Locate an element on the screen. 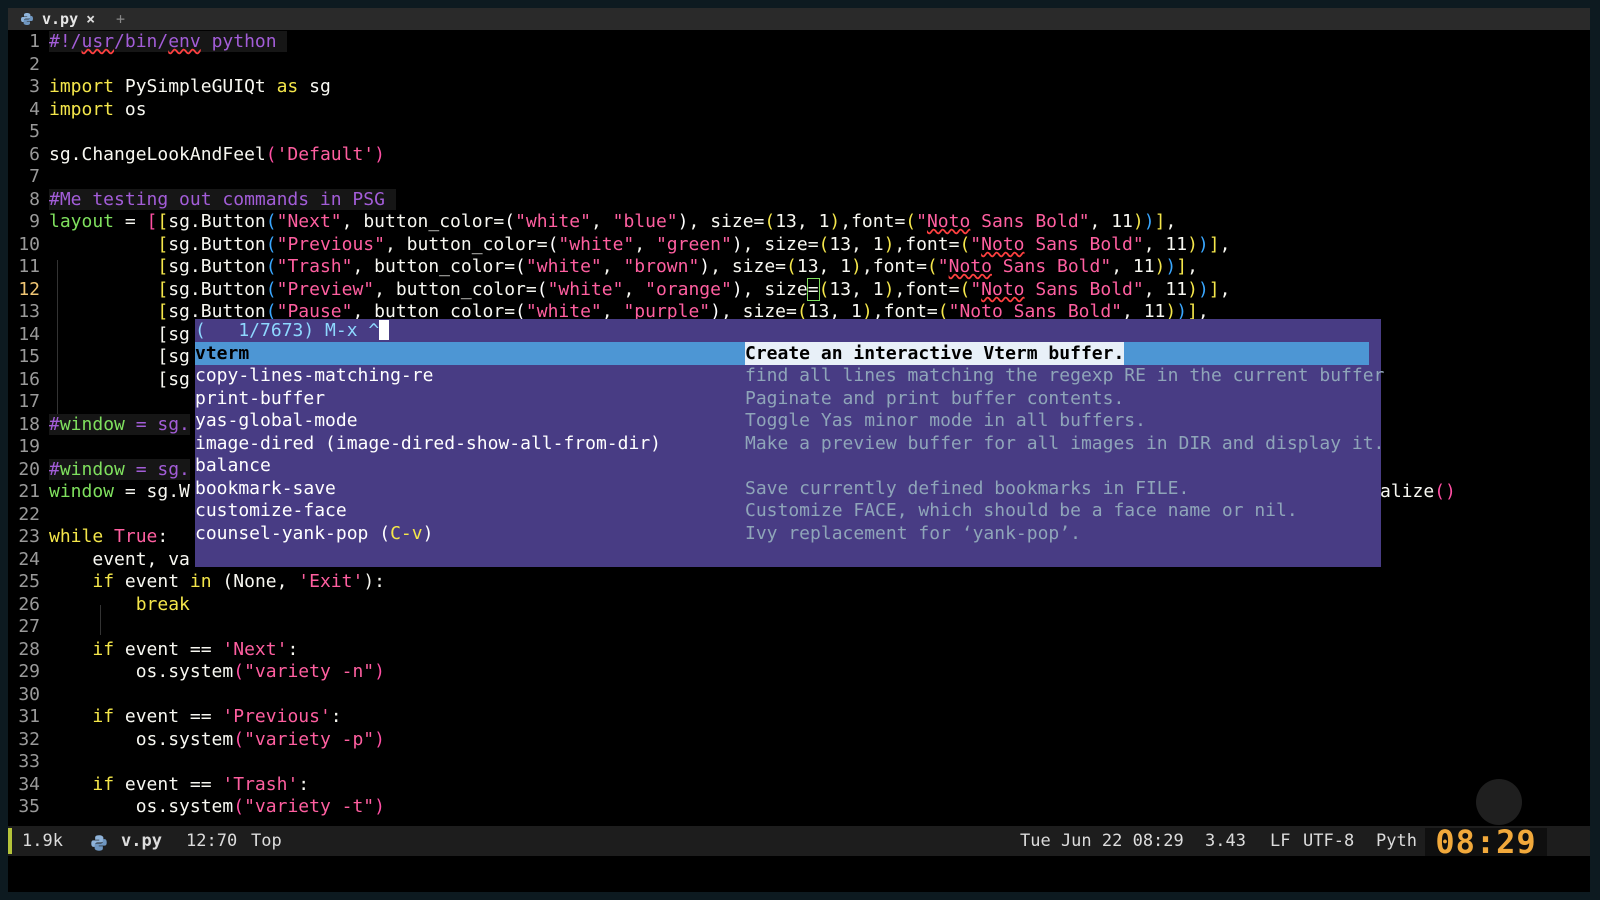  code-line: 22 is located at coordinates (24, 514).